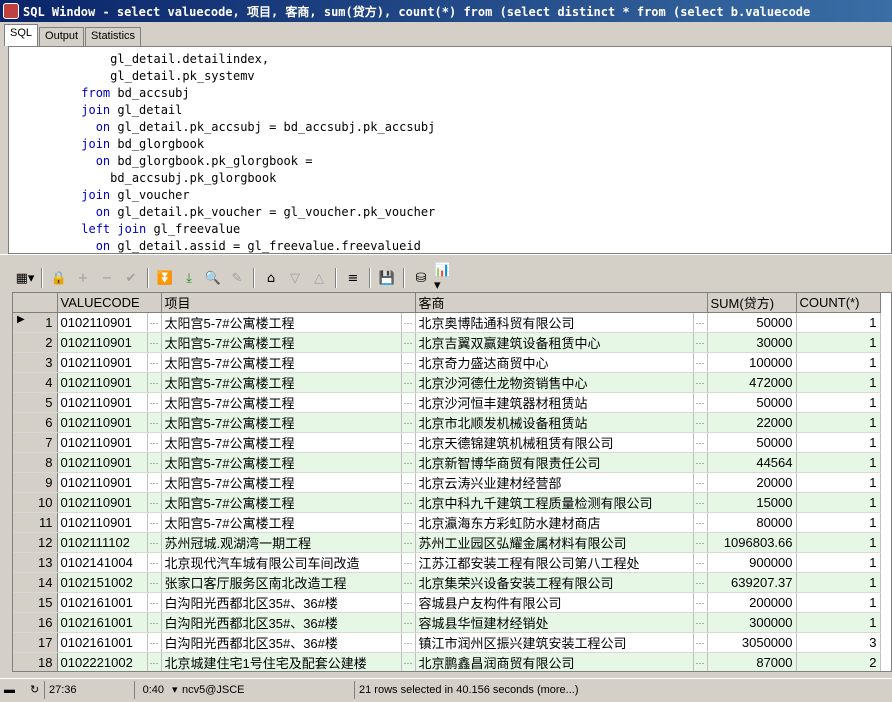 The height and width of the screenshot is (702, 892). Describe the element at coordinates (752, 422) in the screenshot. I see `cell-sum: 22000` at that location.